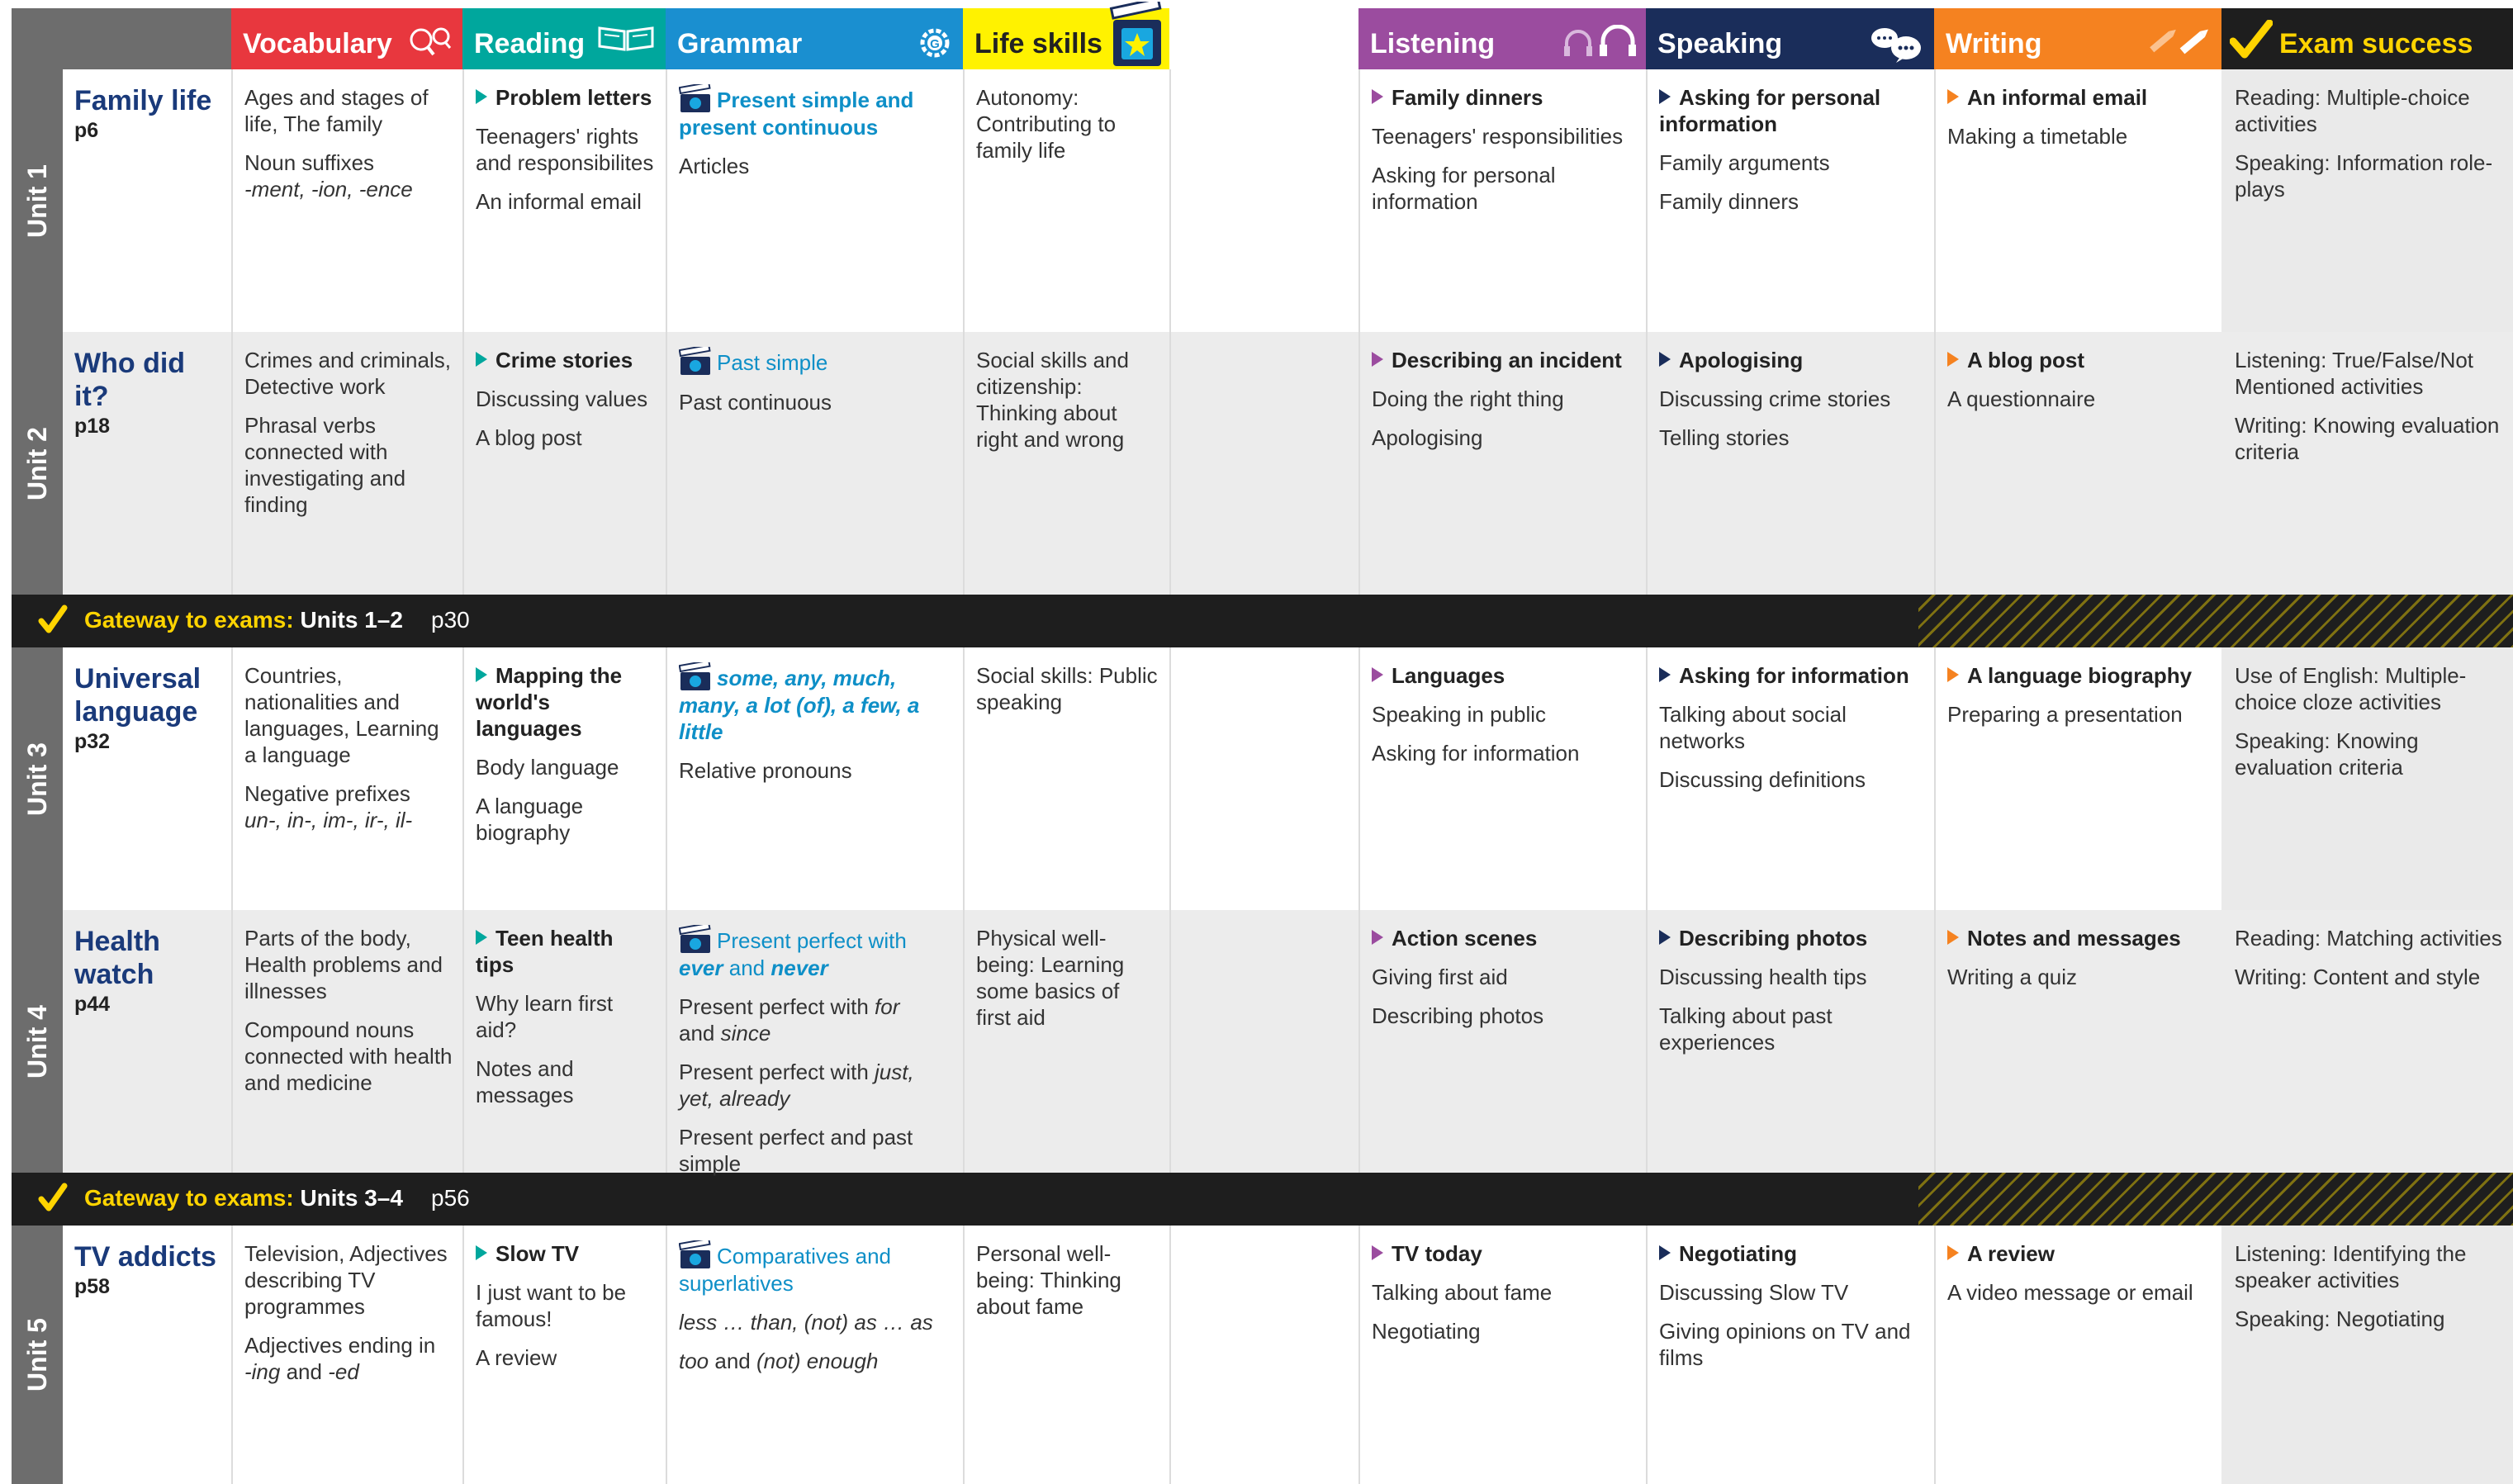 This screenshot has width=2513, height=1484. What do you see at coordinates (36, 779) in the screenshot?
I see `unit-label-3: Unit 3` at bounding box center [36, 779].